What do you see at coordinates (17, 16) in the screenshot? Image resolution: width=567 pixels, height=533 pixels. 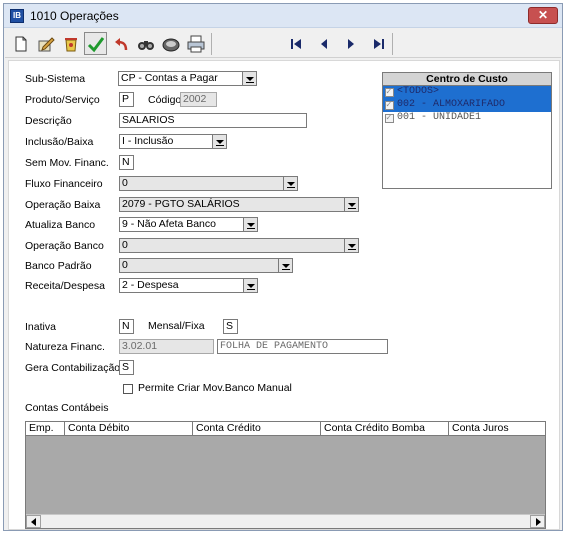 I see `app-icon: IB` at bounding box center [17, 16].